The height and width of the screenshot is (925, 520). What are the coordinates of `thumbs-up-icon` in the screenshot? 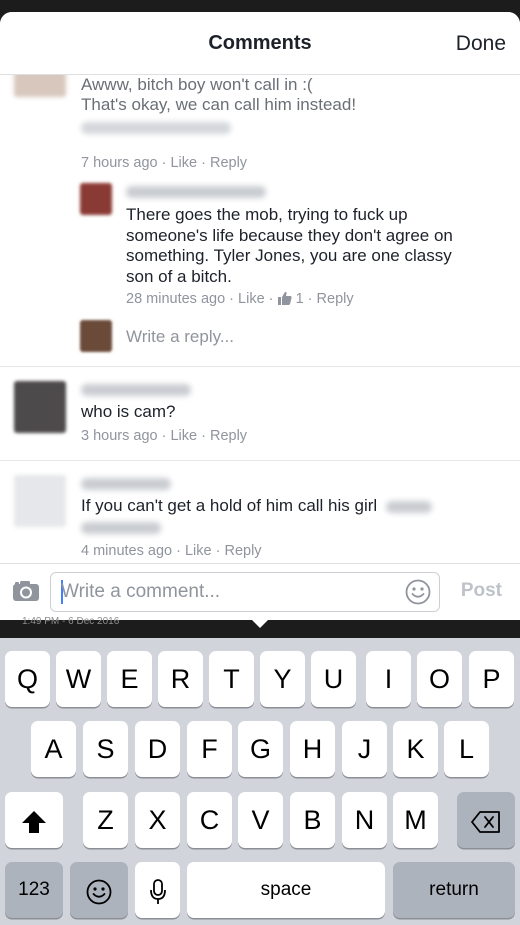 It's located at (284, 300).